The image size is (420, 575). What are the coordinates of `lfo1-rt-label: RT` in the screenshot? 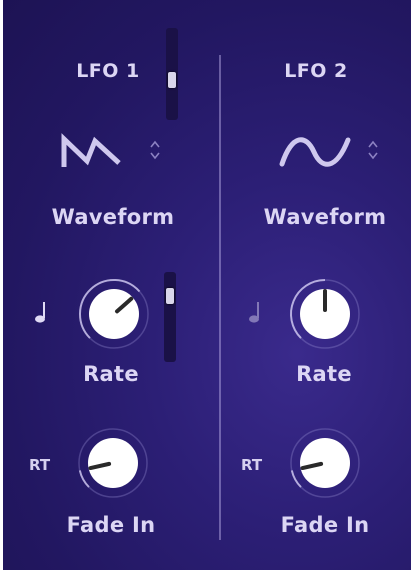 It's located at (40, 465).